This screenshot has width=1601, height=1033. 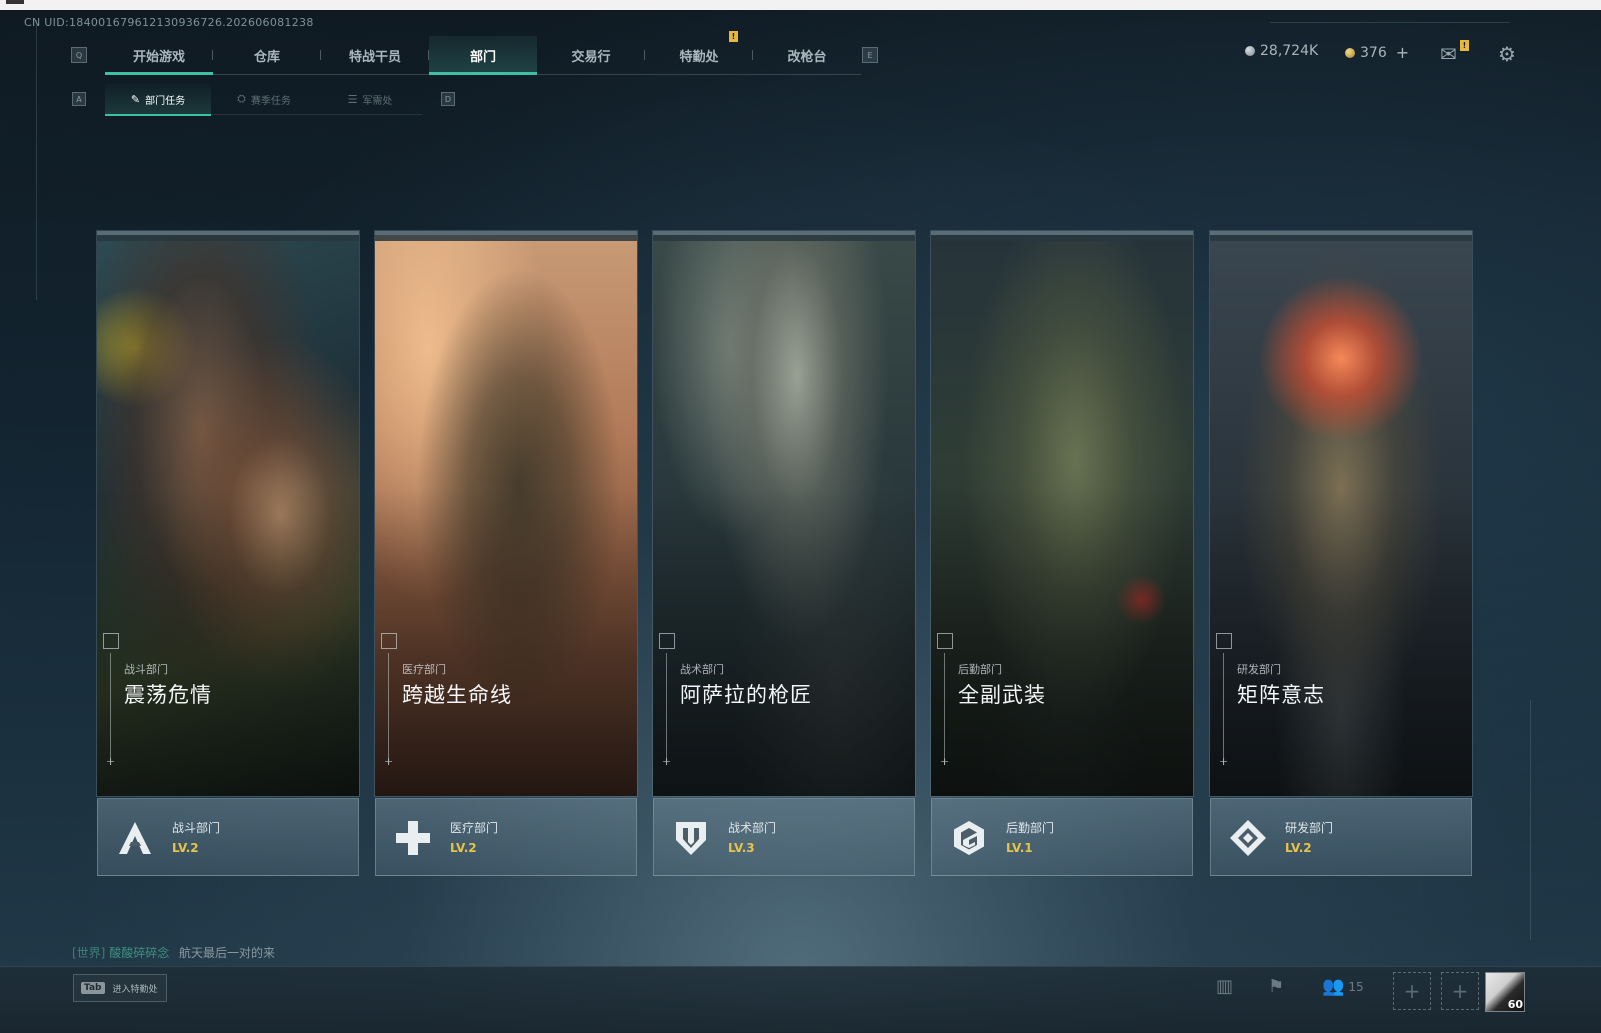 I want to click on stats-chart-icon: ▥, so click(x=1224, y=986).